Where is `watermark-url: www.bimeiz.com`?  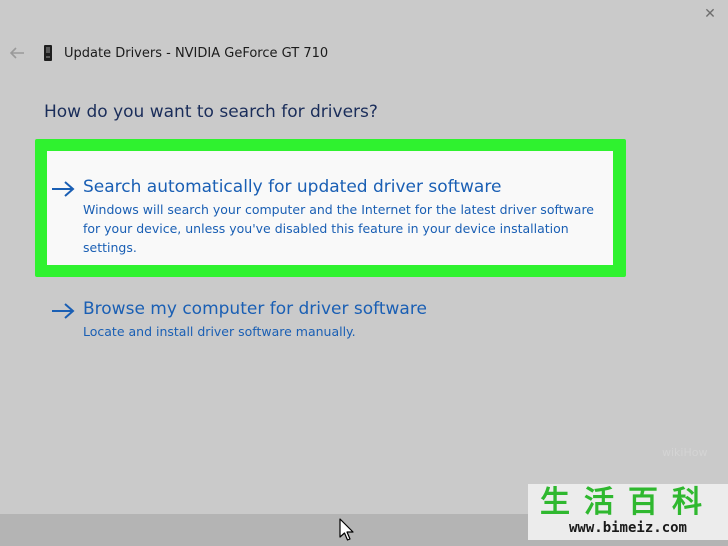 watermark-url: www.bimeiz.com is located at coordinates (628, 528).